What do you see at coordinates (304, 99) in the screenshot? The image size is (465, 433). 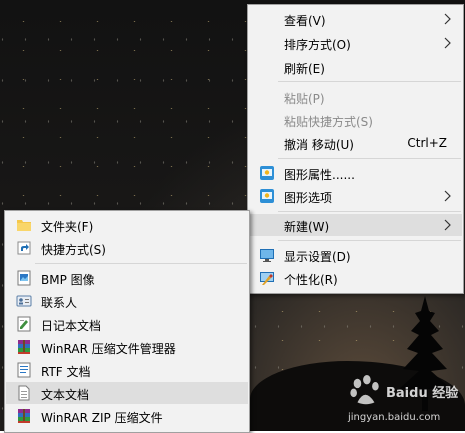 I see `menu-item-label: 粘贴(P)` at bounding box center [304, 99].